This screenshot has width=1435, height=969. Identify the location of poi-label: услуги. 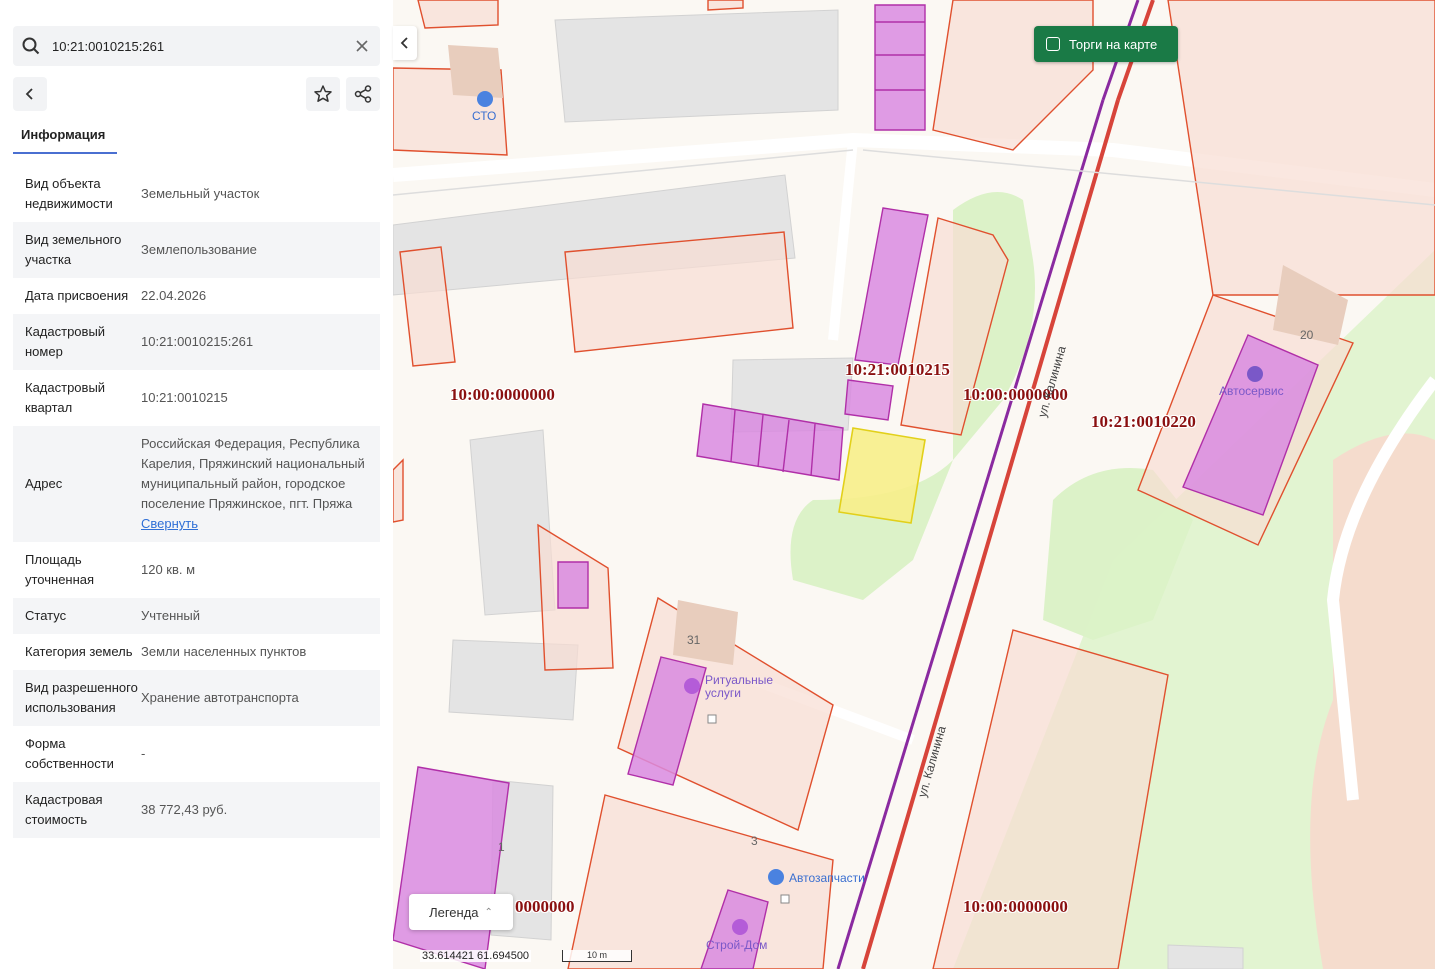
(723, 693).